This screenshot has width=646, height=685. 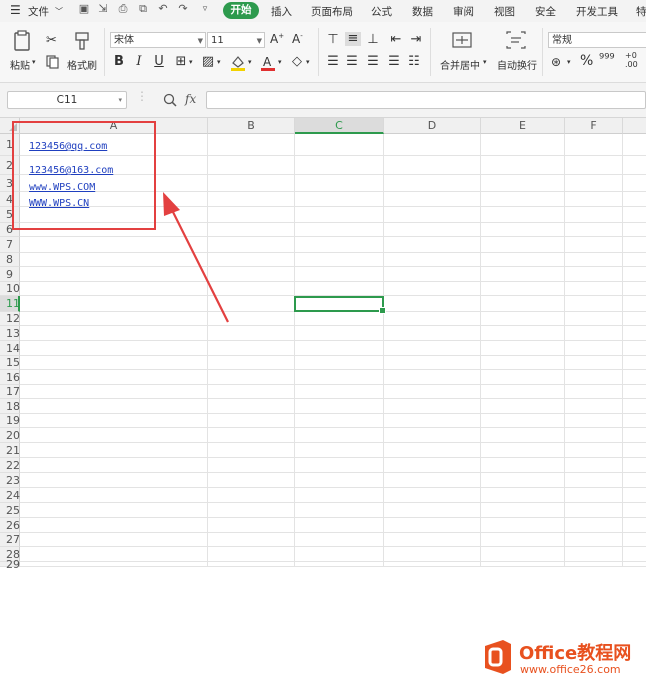 What do you see at coordinates (332, 11) in the screenshot?
I see `tab-page-layout: 页面布局` at bounding box center [332, 11].